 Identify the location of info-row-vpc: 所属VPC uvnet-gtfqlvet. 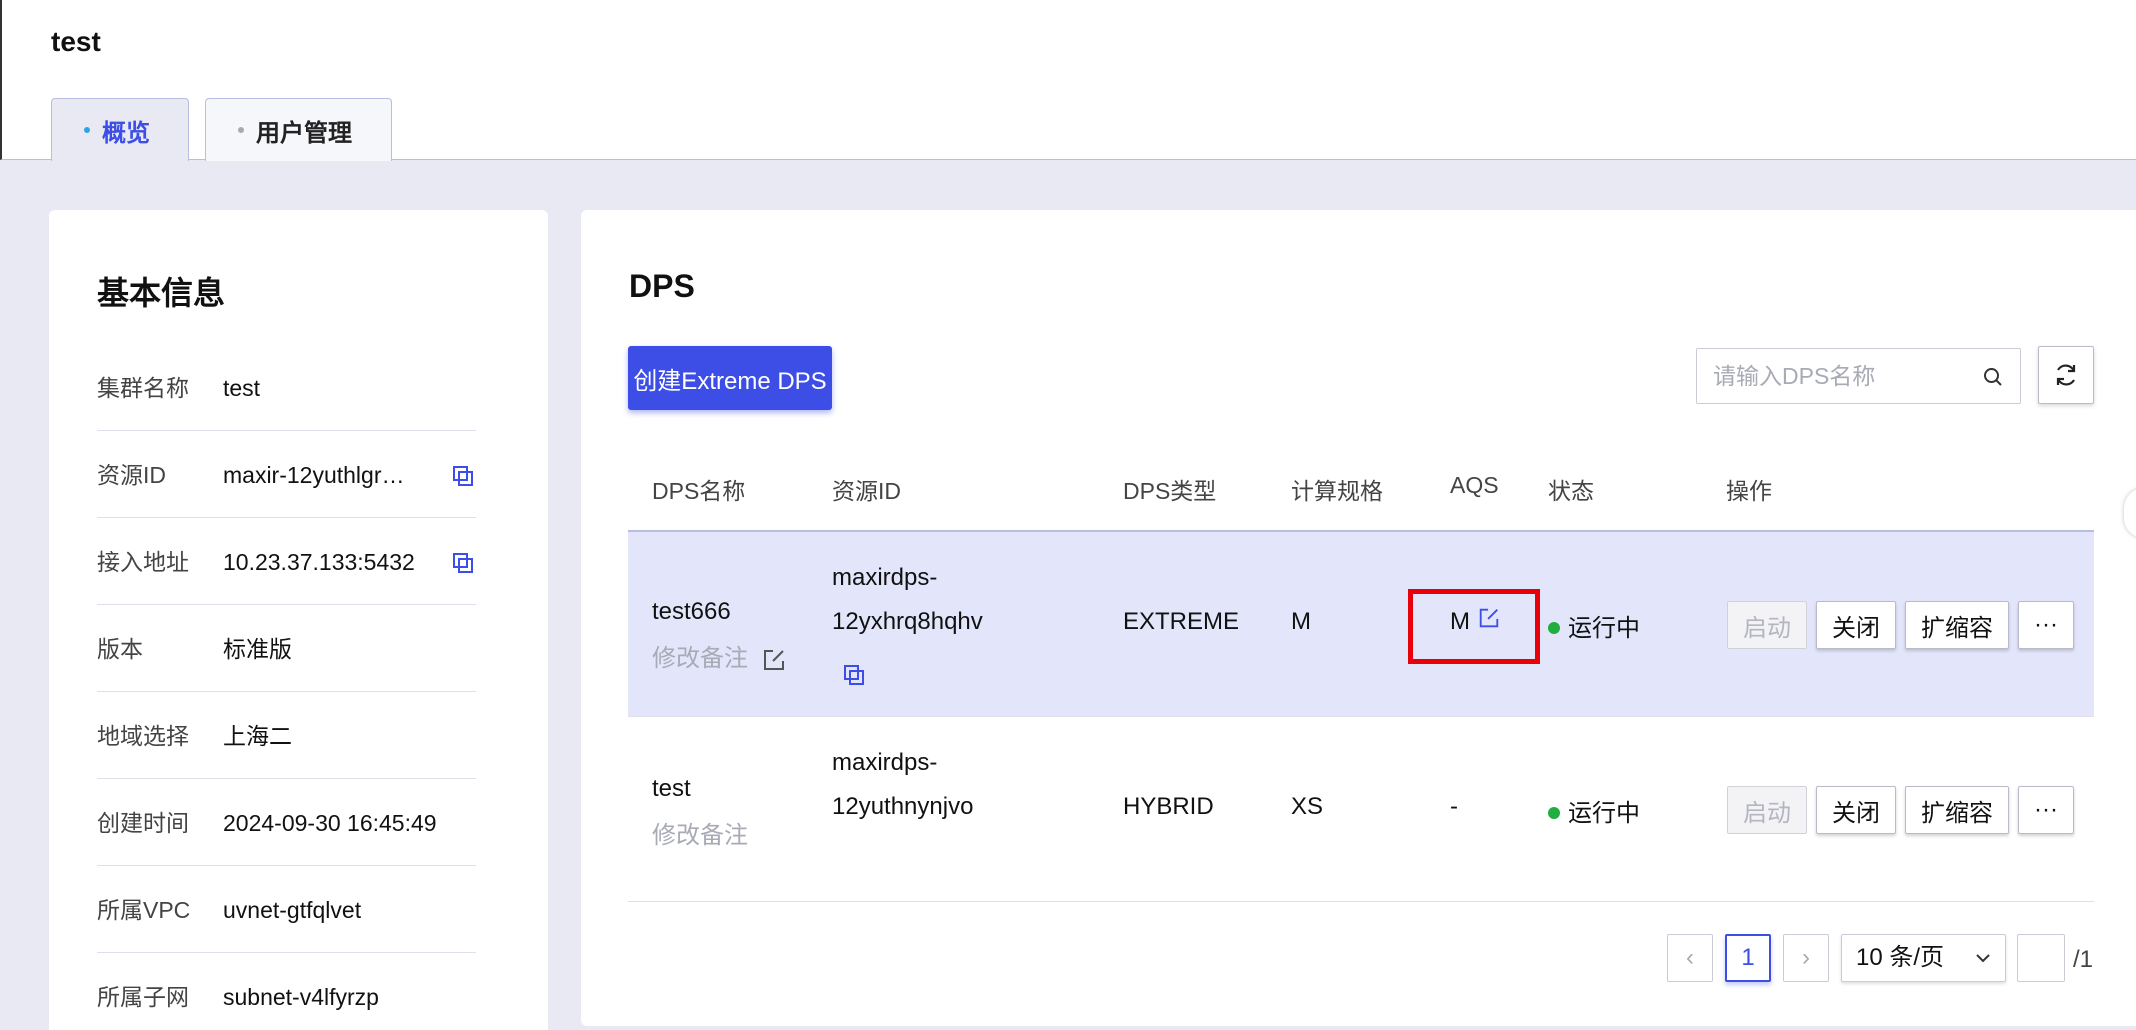
(286, 910).